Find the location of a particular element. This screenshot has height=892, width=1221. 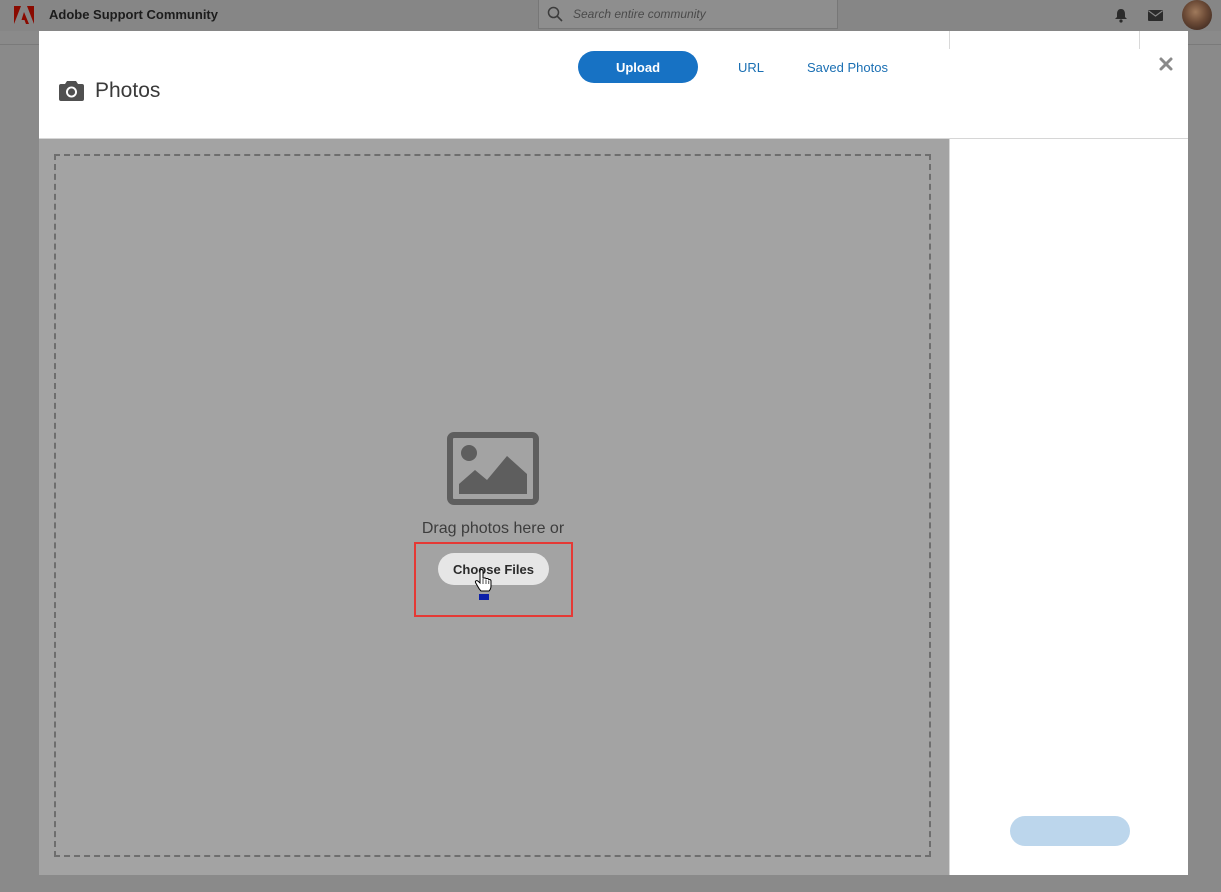

camera-icon is located at coordinates (71, 91).